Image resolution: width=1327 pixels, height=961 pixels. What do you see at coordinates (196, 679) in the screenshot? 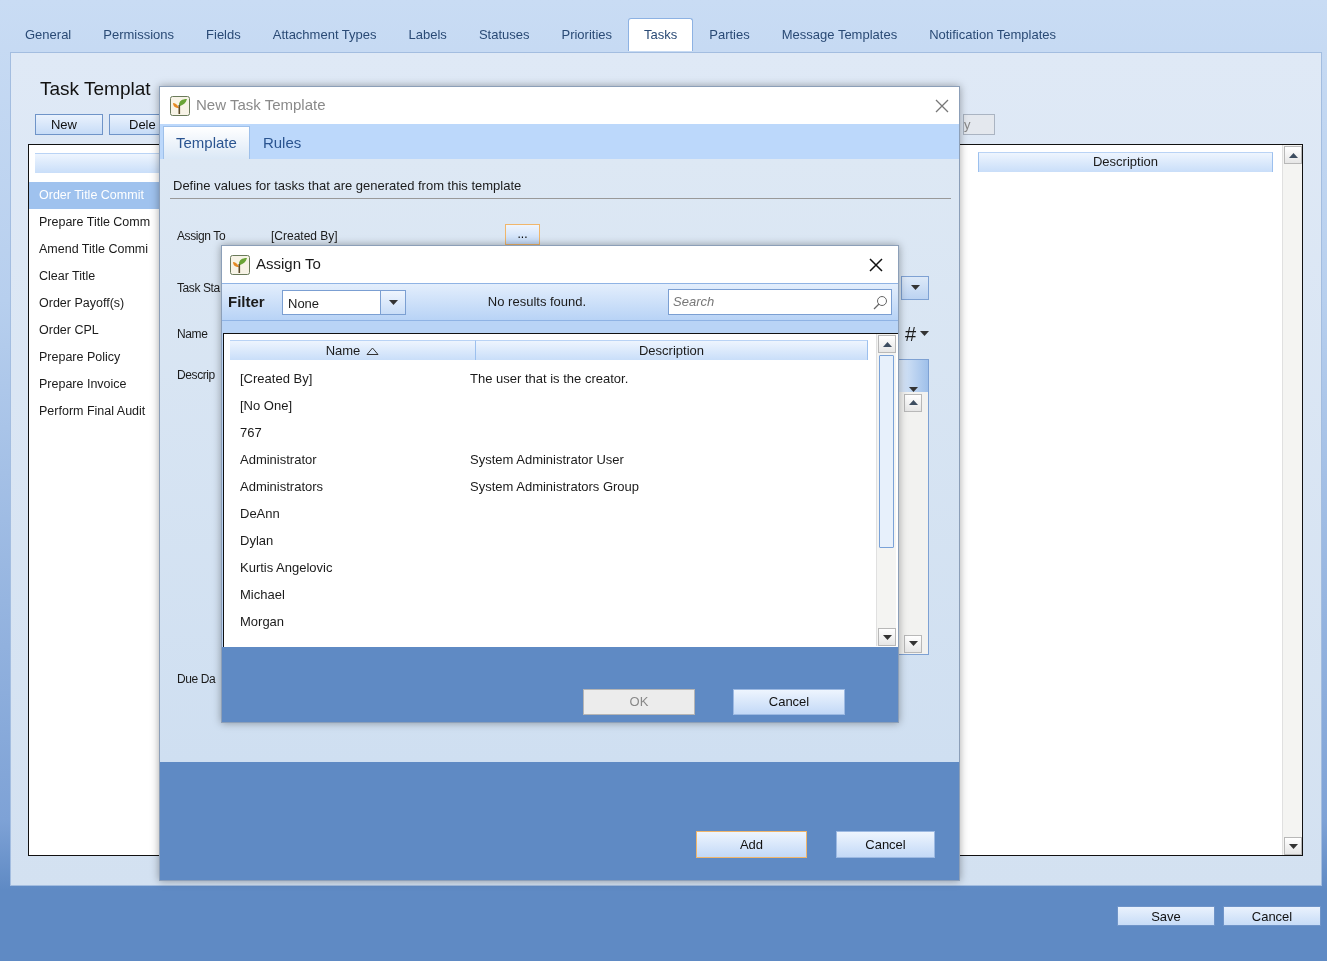
I see `field-label: Due Da` at bounding box center [196, 679].